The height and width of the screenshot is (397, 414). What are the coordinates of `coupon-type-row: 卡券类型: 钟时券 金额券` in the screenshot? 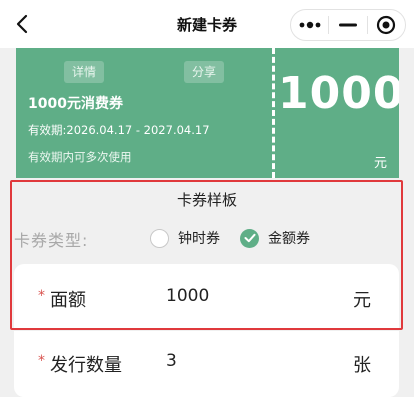 It's located at (207, 238).